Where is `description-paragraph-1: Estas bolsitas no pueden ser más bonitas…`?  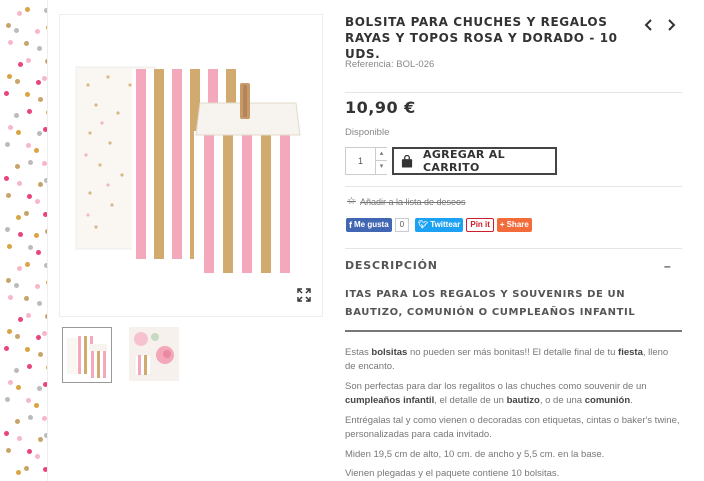 description-paragraph-1: Estas bolsitas no pueden ser más bonitas… is located at coordinates (512, 359).